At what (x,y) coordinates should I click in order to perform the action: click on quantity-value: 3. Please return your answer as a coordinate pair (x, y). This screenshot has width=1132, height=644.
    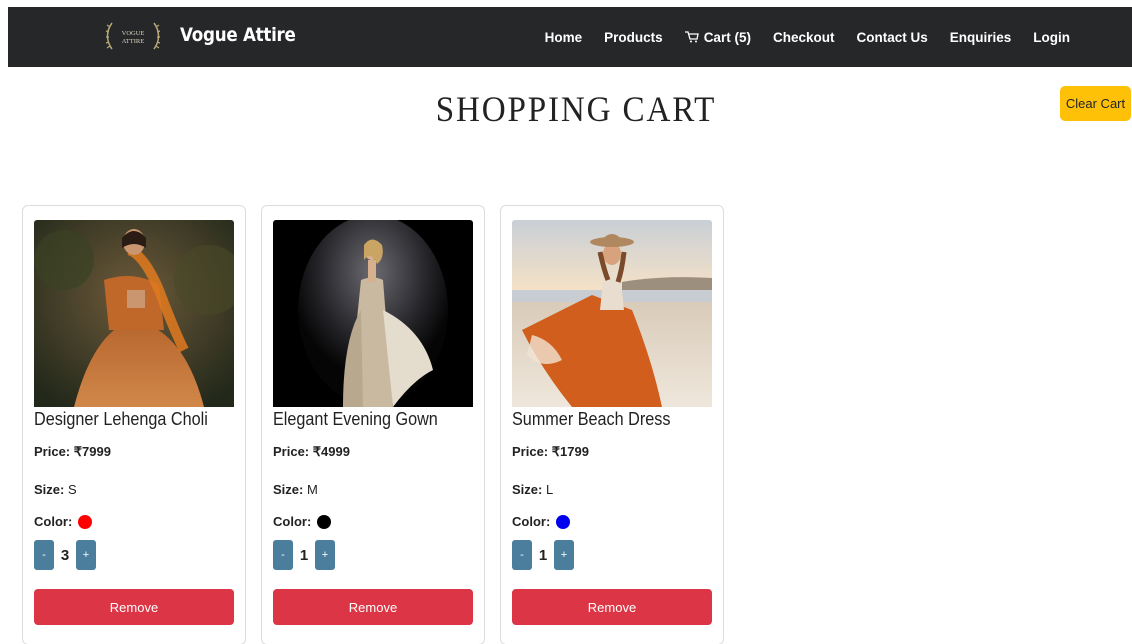
    Looking at the image, I should click on (65, 555).